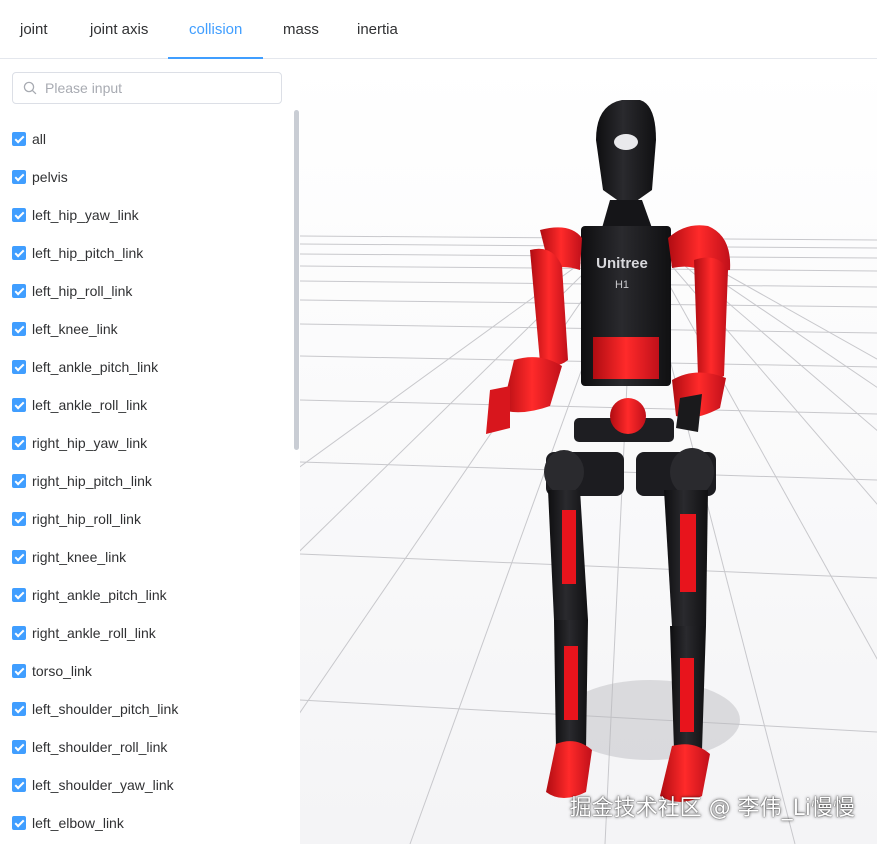 This screenshot has width=877, height=844. What do you see at coordinates (90, 405) in the screenshot?
I see `list-item-label: left_ankle_roll_link` at bounding box center [90, 405].